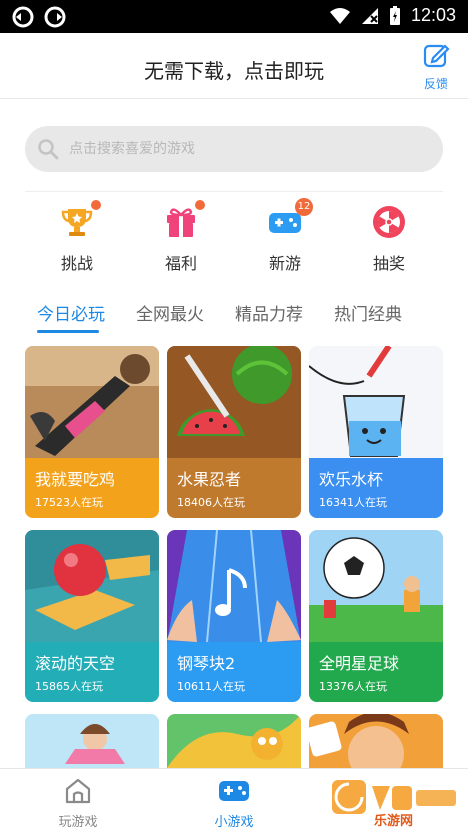 The height and width of the screenshot is (832, 468). What do you see at coordinates (239, 149) in the screenshot?
I see `search-input` at bounding box center [239, 149].